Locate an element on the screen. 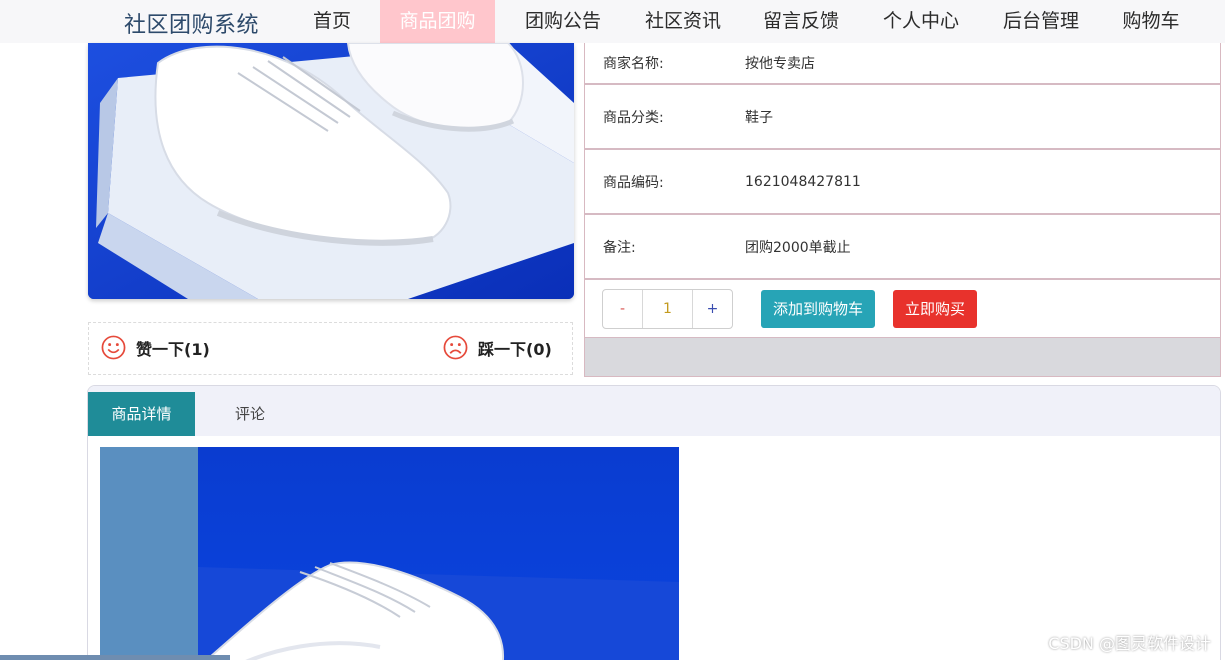  info-row-code: 商品编码: 1621048427811 is located at coordinates (902, 182).